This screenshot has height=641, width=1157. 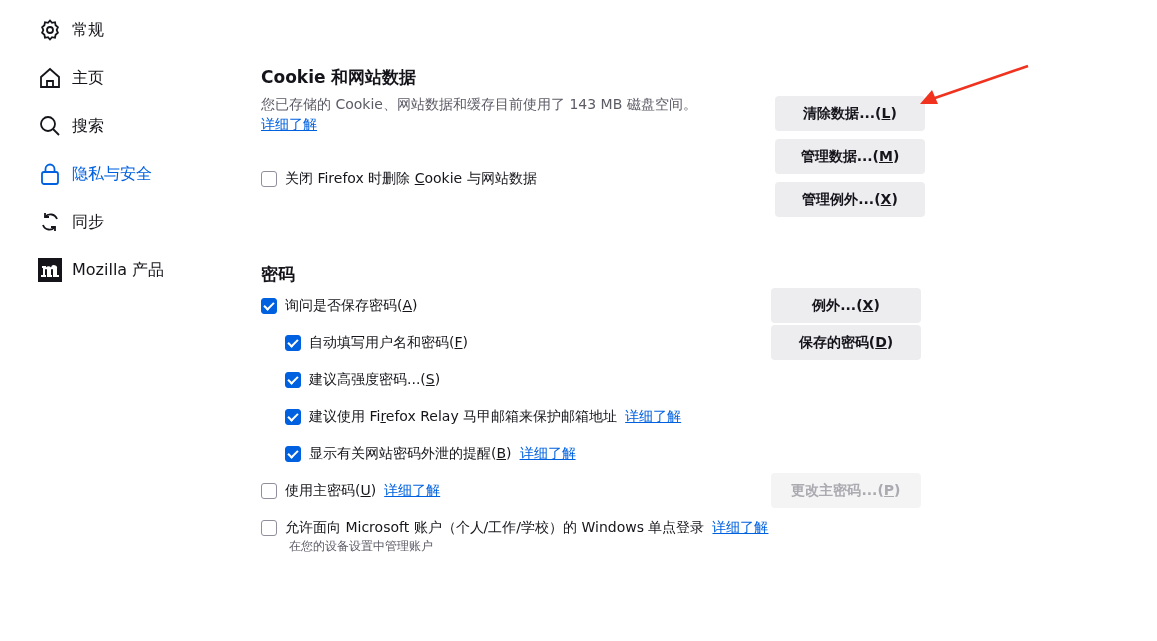 What do you see at coordinates (149, 174) in the screenshot?
I see `sidebar-item: 隐私与安全` at bounding box center [149, 174].